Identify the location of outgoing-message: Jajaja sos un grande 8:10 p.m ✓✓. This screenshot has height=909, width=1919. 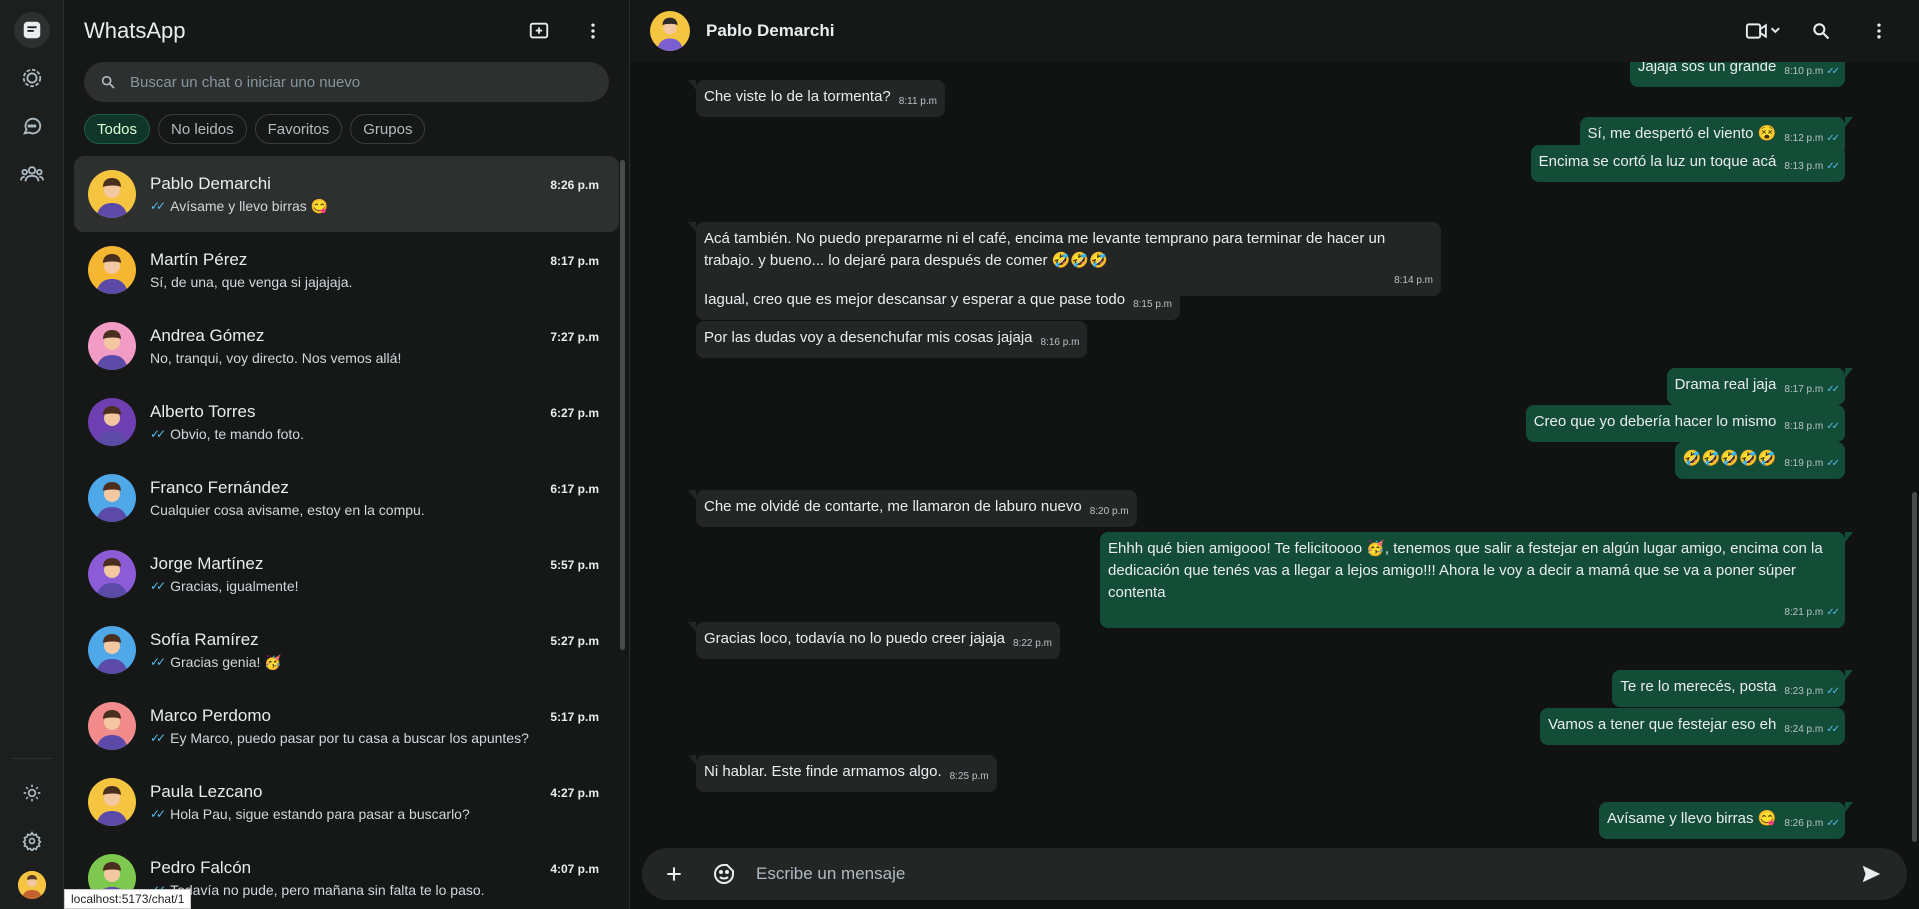
(1737, 74).